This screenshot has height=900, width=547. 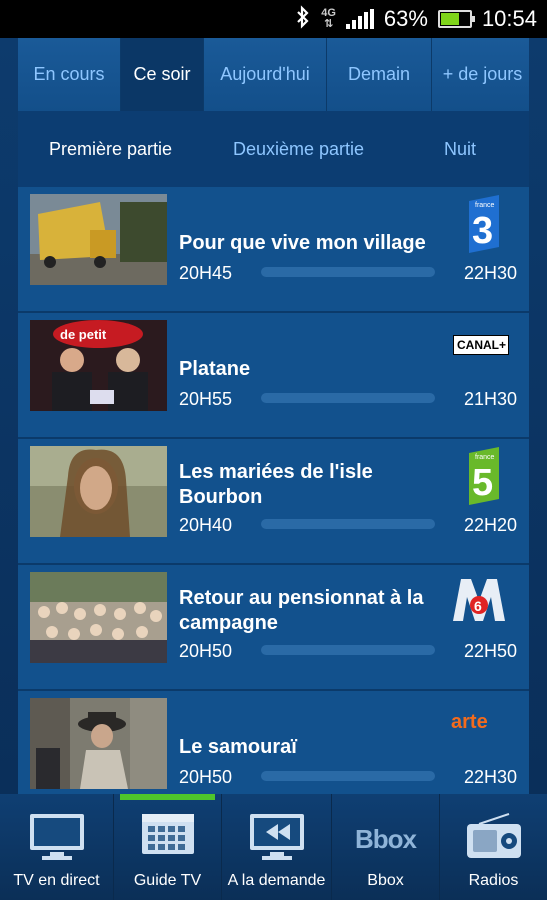 What do you see at coordinates (301, 610) in the screenshot?
I see `program-title: Retour au pensionnat à la campagne` at bounding box center [301, 610].